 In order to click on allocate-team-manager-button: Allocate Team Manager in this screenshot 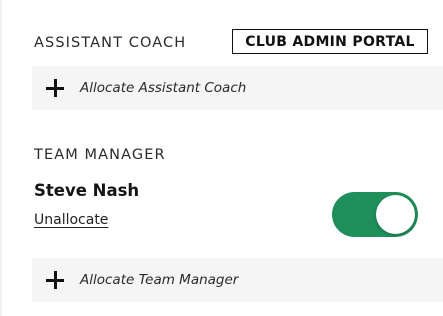, I will do `click(237, 280)`.